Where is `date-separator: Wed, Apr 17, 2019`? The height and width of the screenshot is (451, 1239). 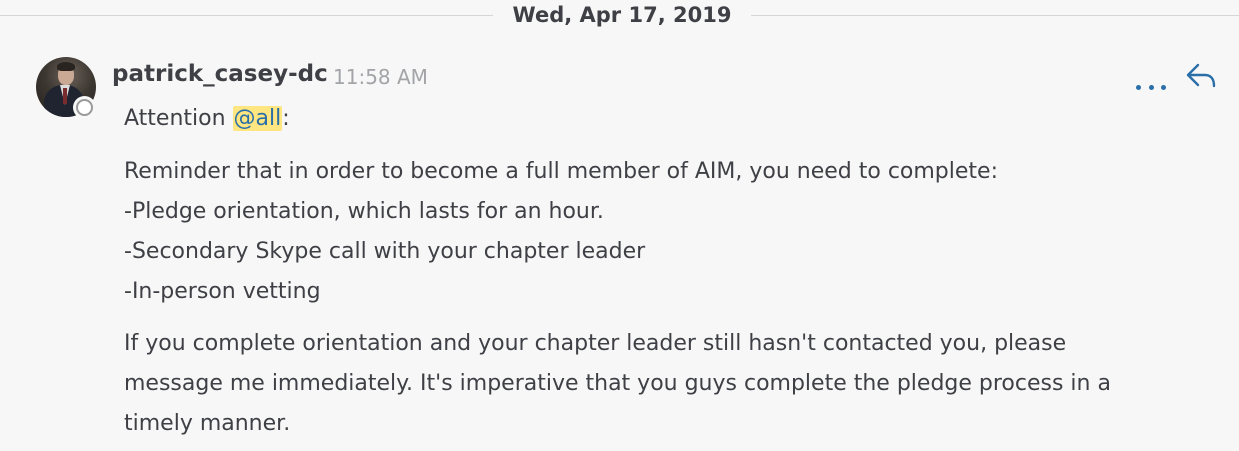
date-separator: Wed, Apr 17, 2019 is located at coordinates (619, 16).